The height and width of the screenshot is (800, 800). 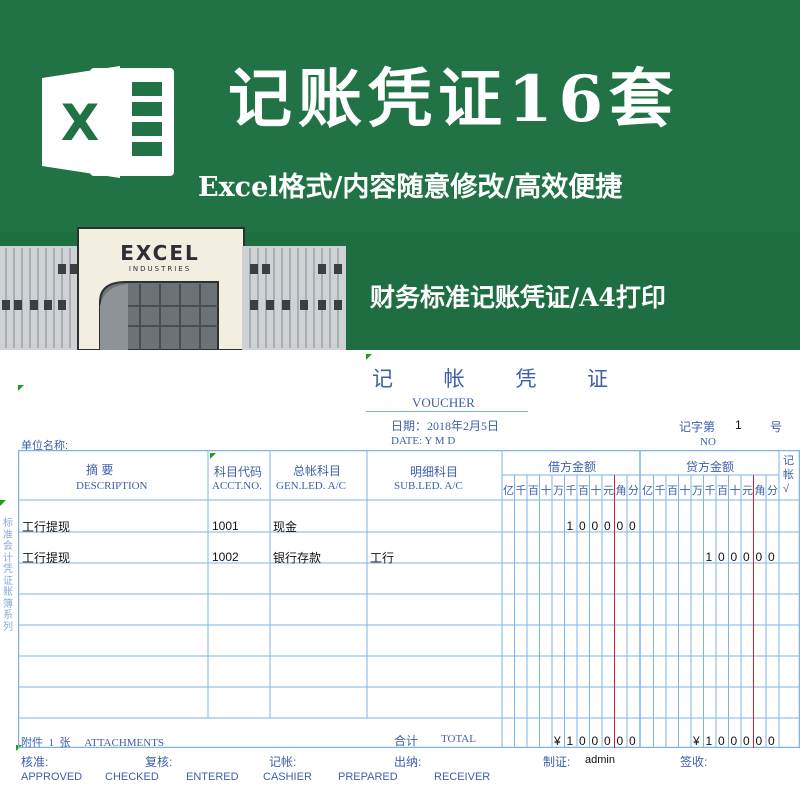 What do you see at coordinates (173, 288) in the screenshot?
I see `factory-building-icon: EXCEL INDUSTRIES` at bounding box center [173, 288].